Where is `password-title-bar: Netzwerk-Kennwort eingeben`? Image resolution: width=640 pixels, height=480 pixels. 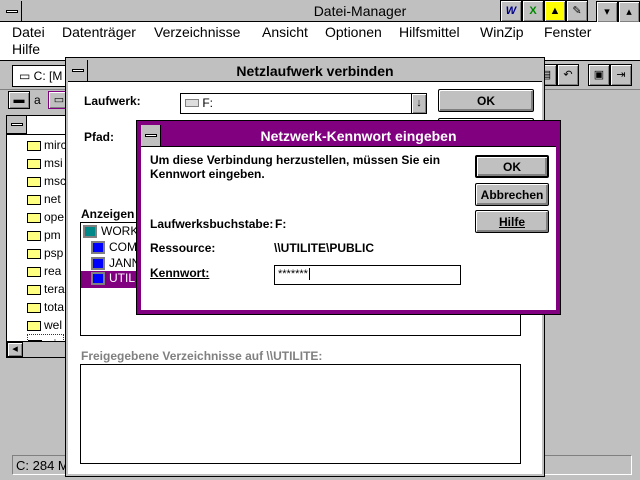
password-title-bar: Netzwerk-Kennwort eingeben is located at coordinates (348, 136).